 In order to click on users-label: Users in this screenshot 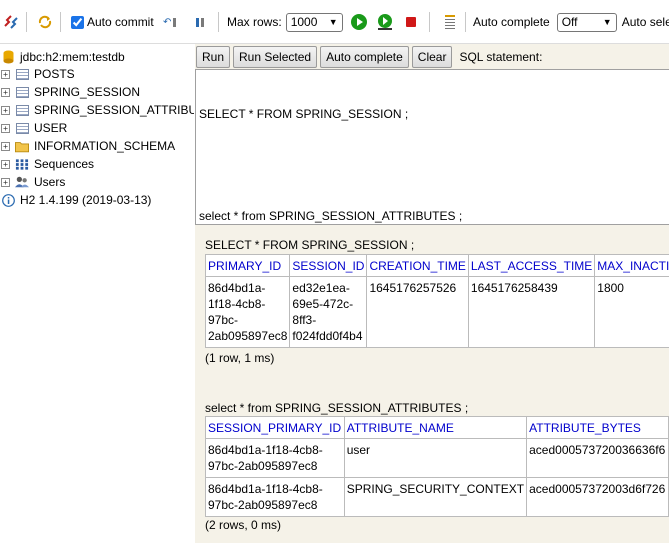, I will do `click(50, 182)`.